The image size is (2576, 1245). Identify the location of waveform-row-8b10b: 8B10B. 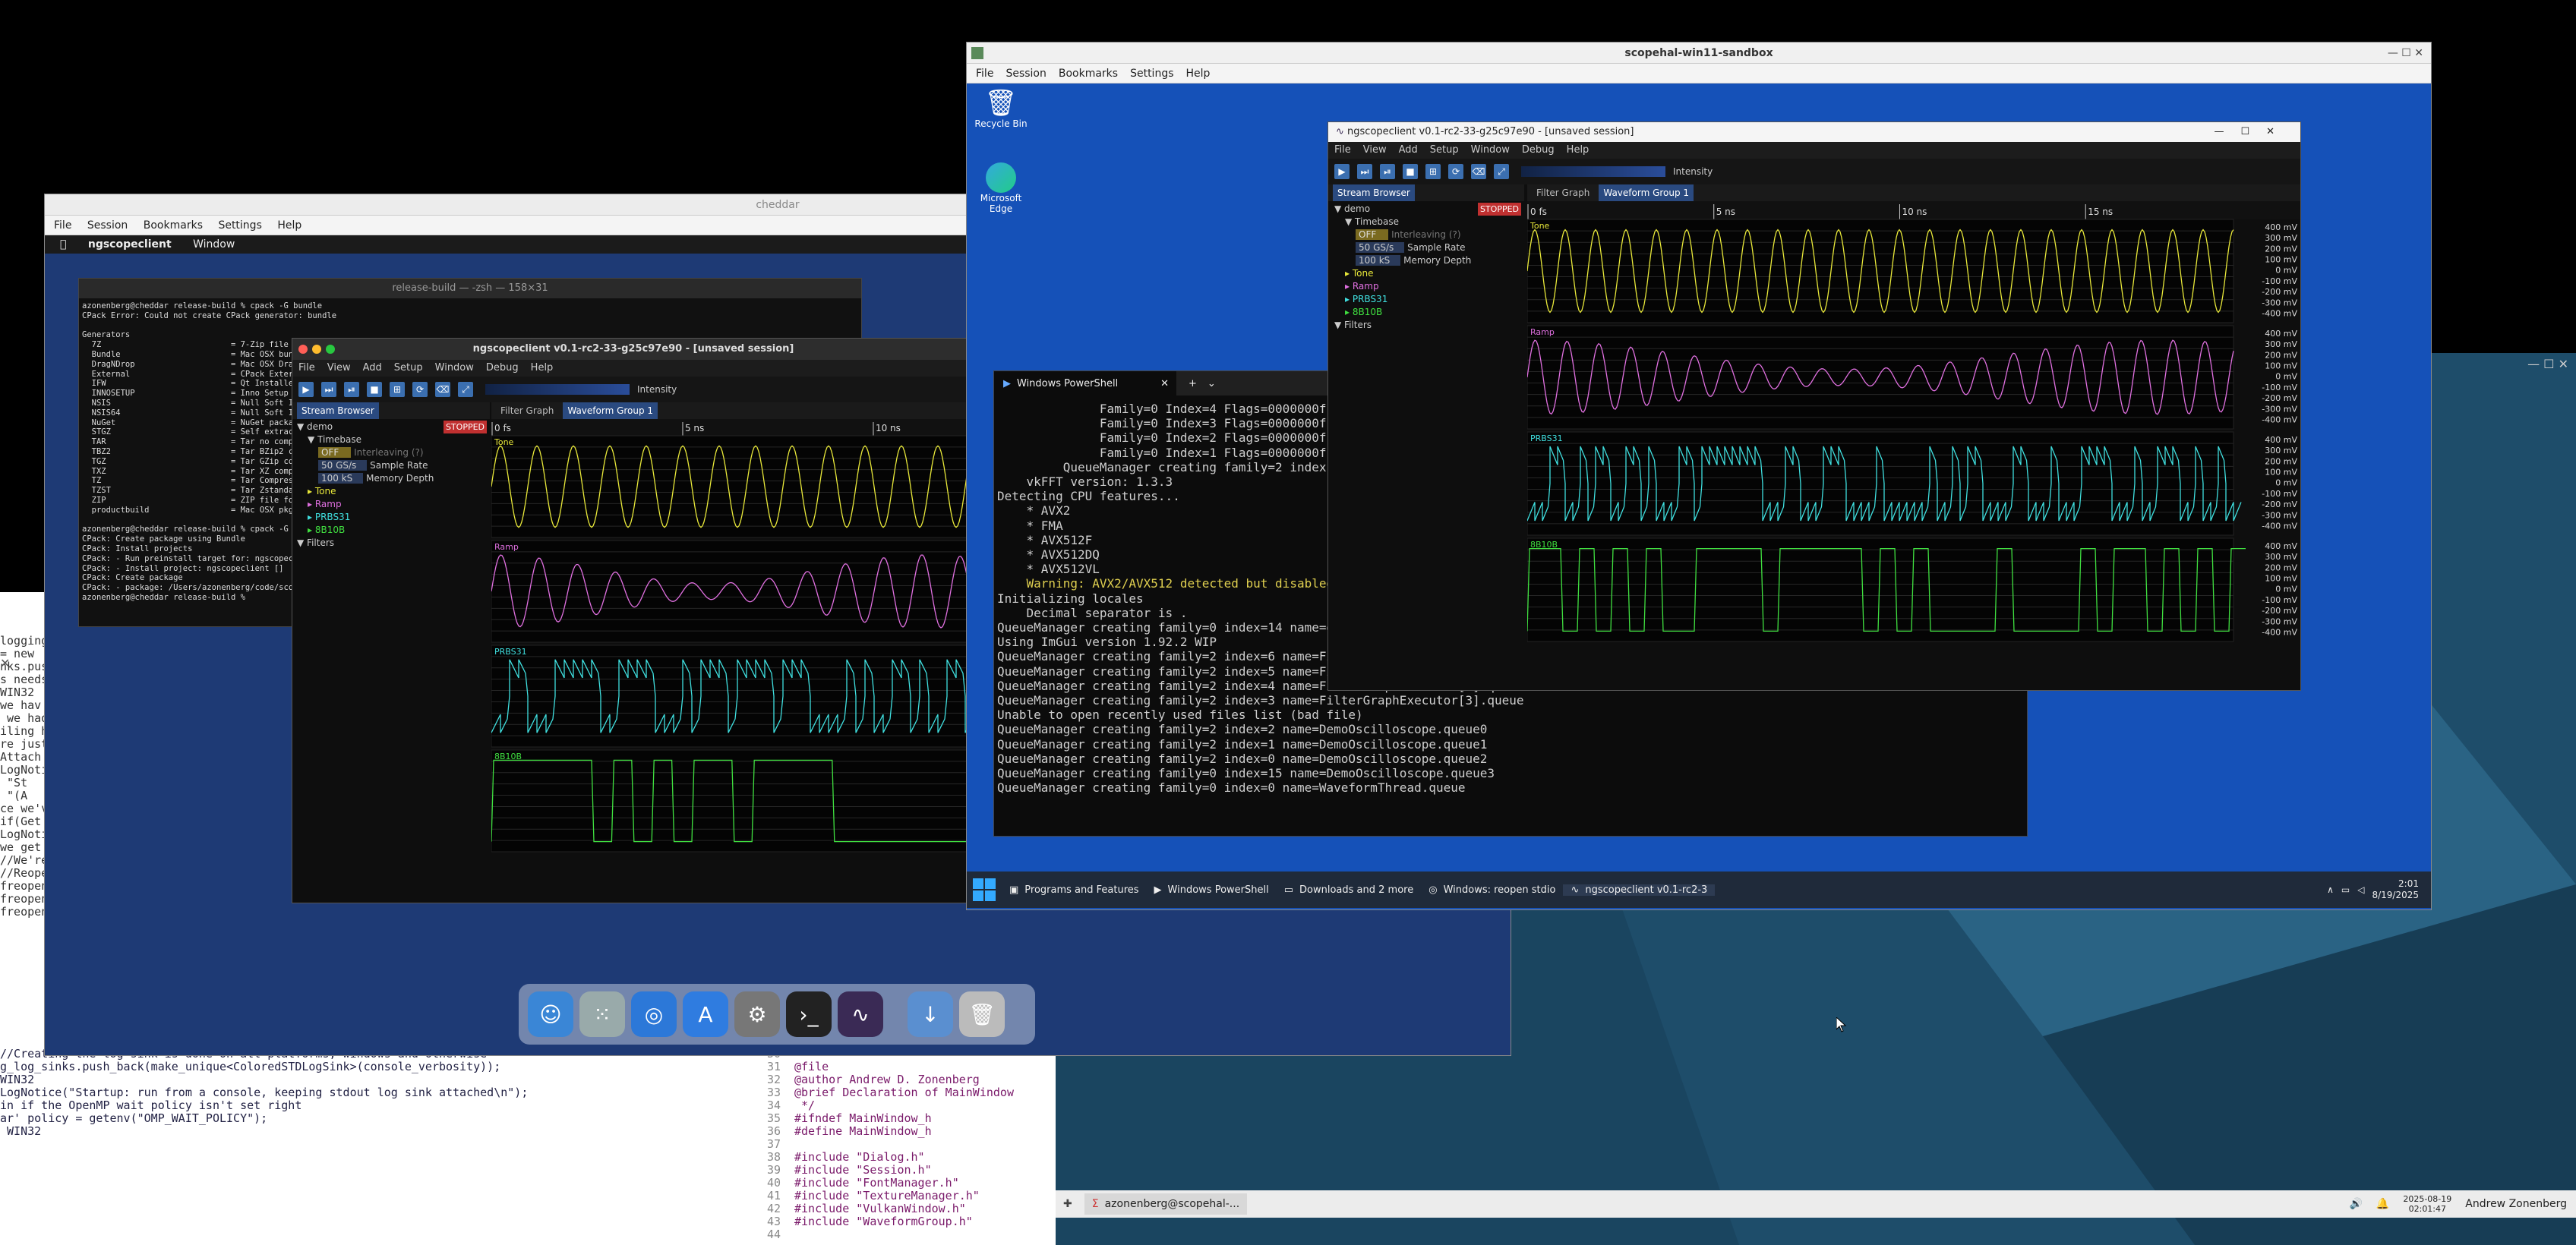
(733, 801).